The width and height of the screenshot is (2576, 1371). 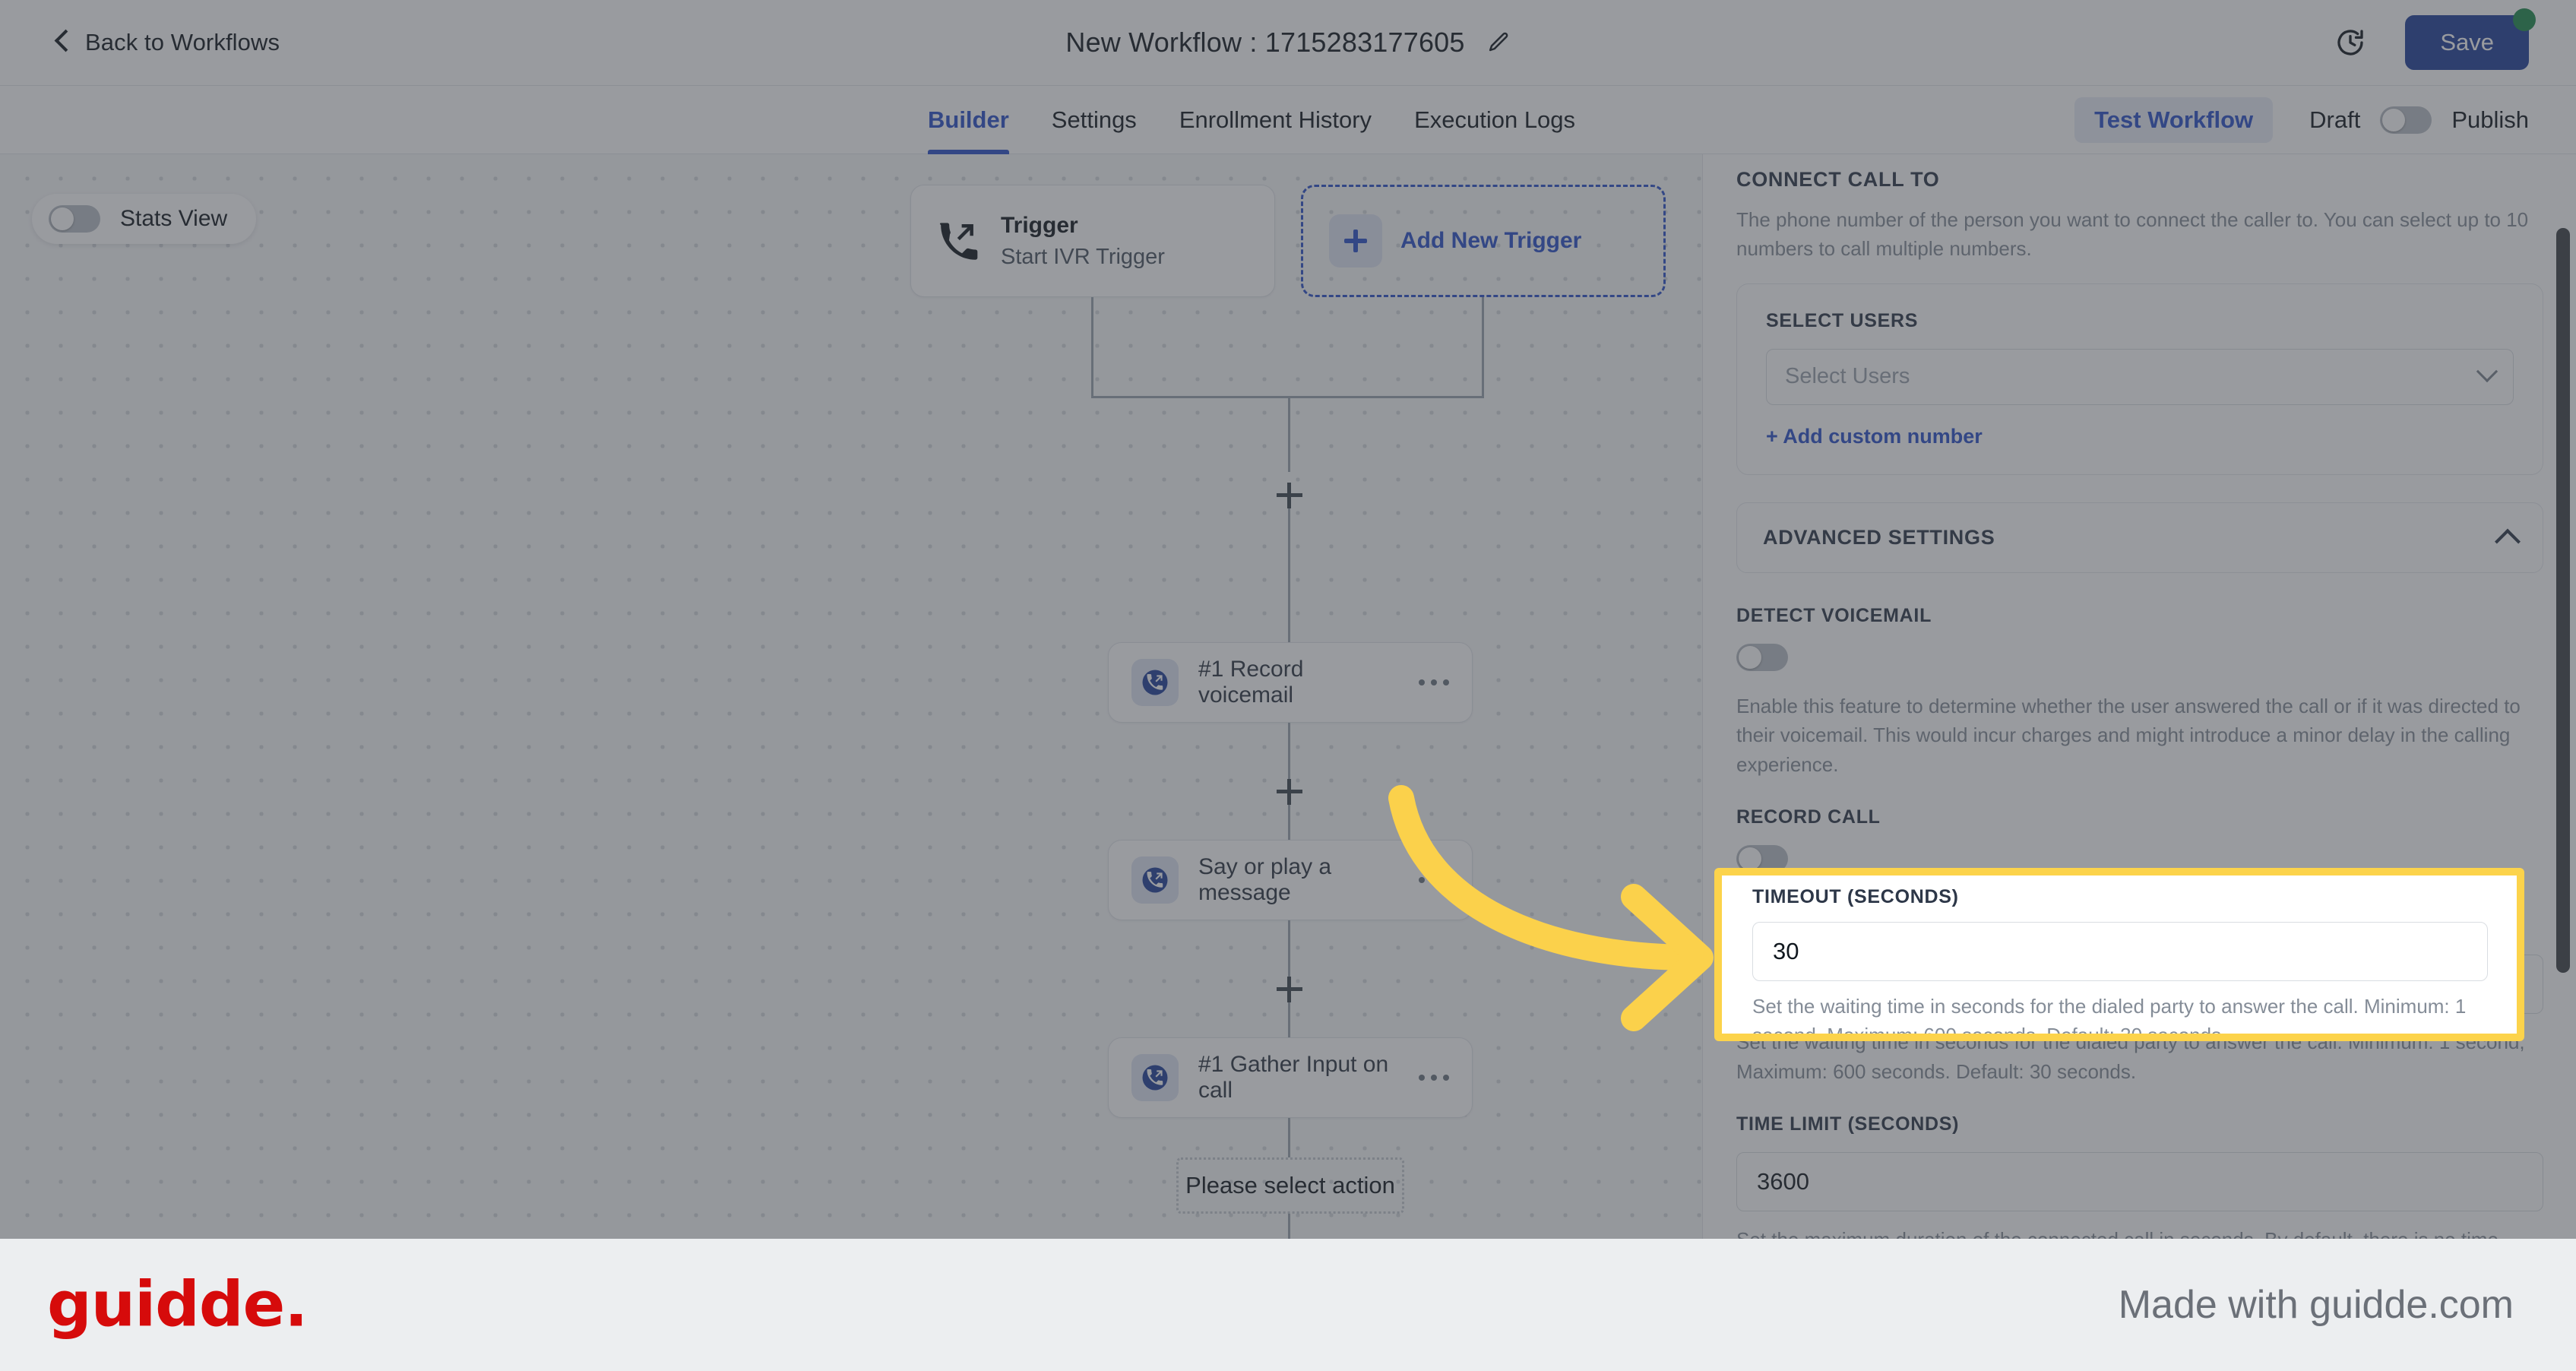 What do you see at coordinates (1083, 256) in the screenshot?
I see `trigger-node-subtitle: Start IVR Trigger` at bounding box center [1083, 256].